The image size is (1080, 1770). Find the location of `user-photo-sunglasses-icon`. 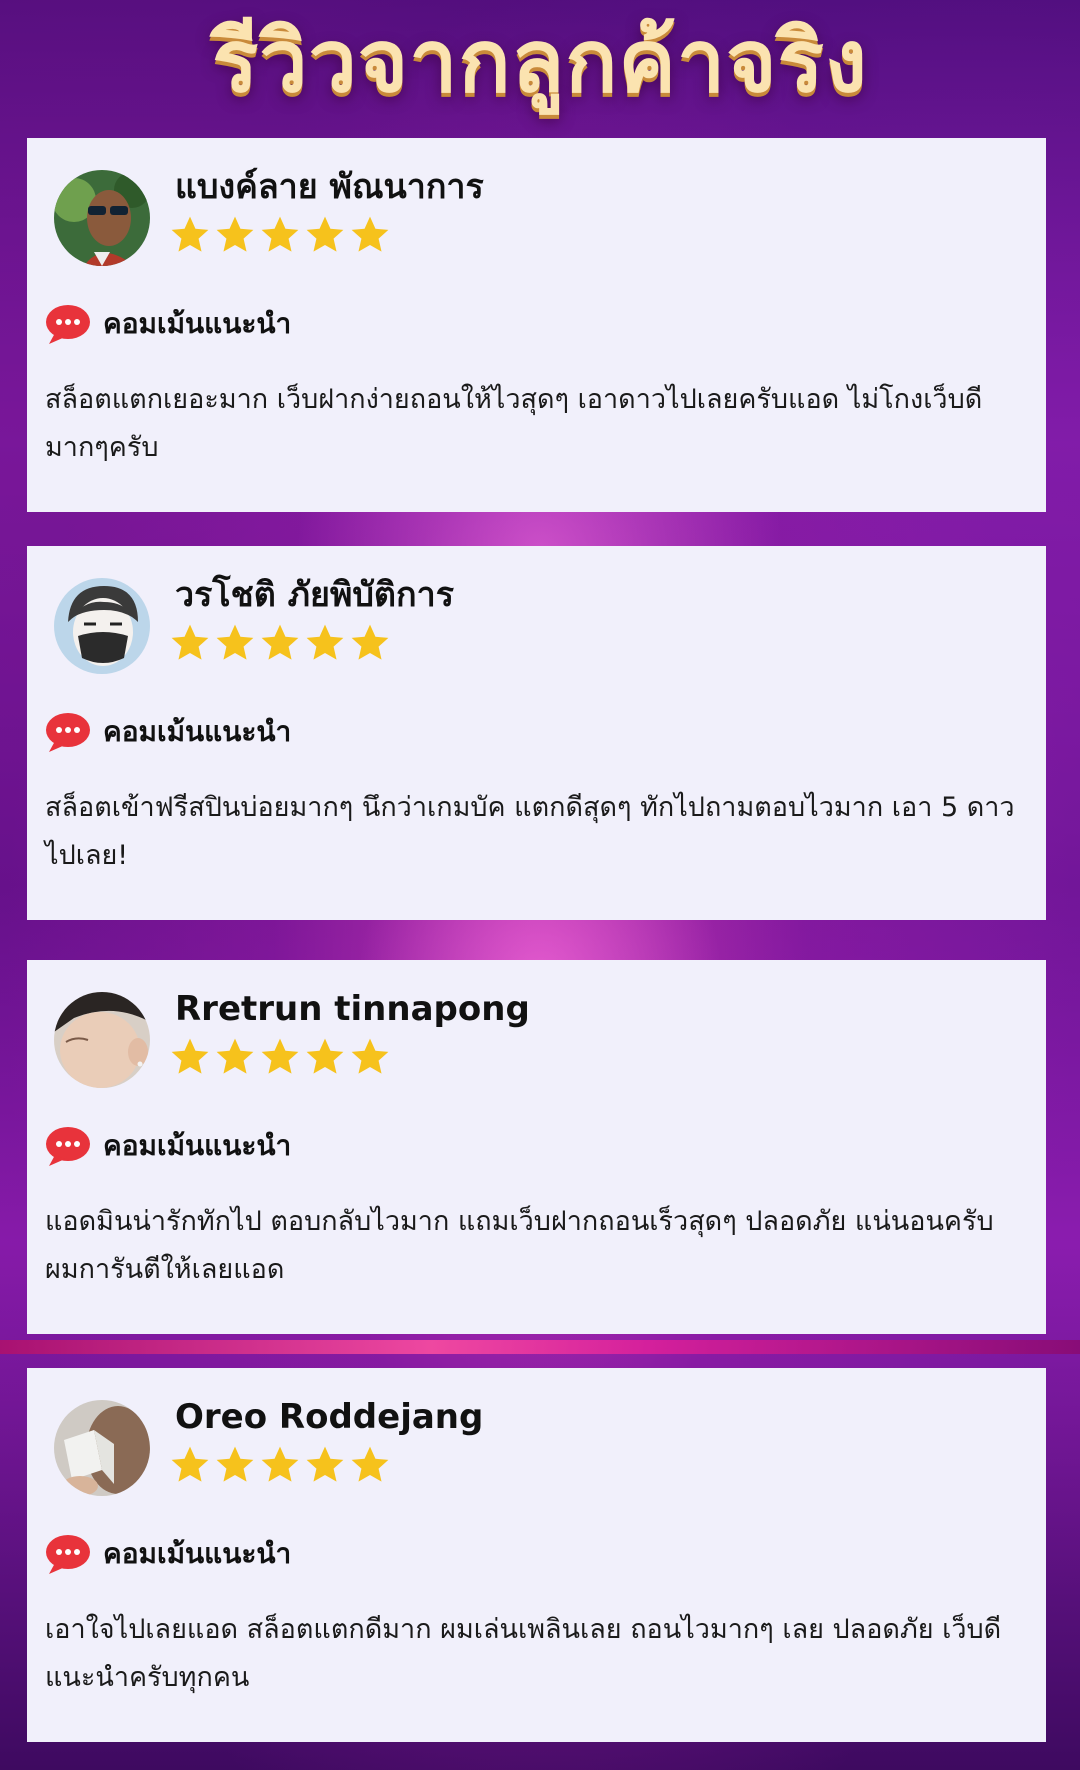

user-photo-sunglasses-icon is located at coordinates (102, 218).